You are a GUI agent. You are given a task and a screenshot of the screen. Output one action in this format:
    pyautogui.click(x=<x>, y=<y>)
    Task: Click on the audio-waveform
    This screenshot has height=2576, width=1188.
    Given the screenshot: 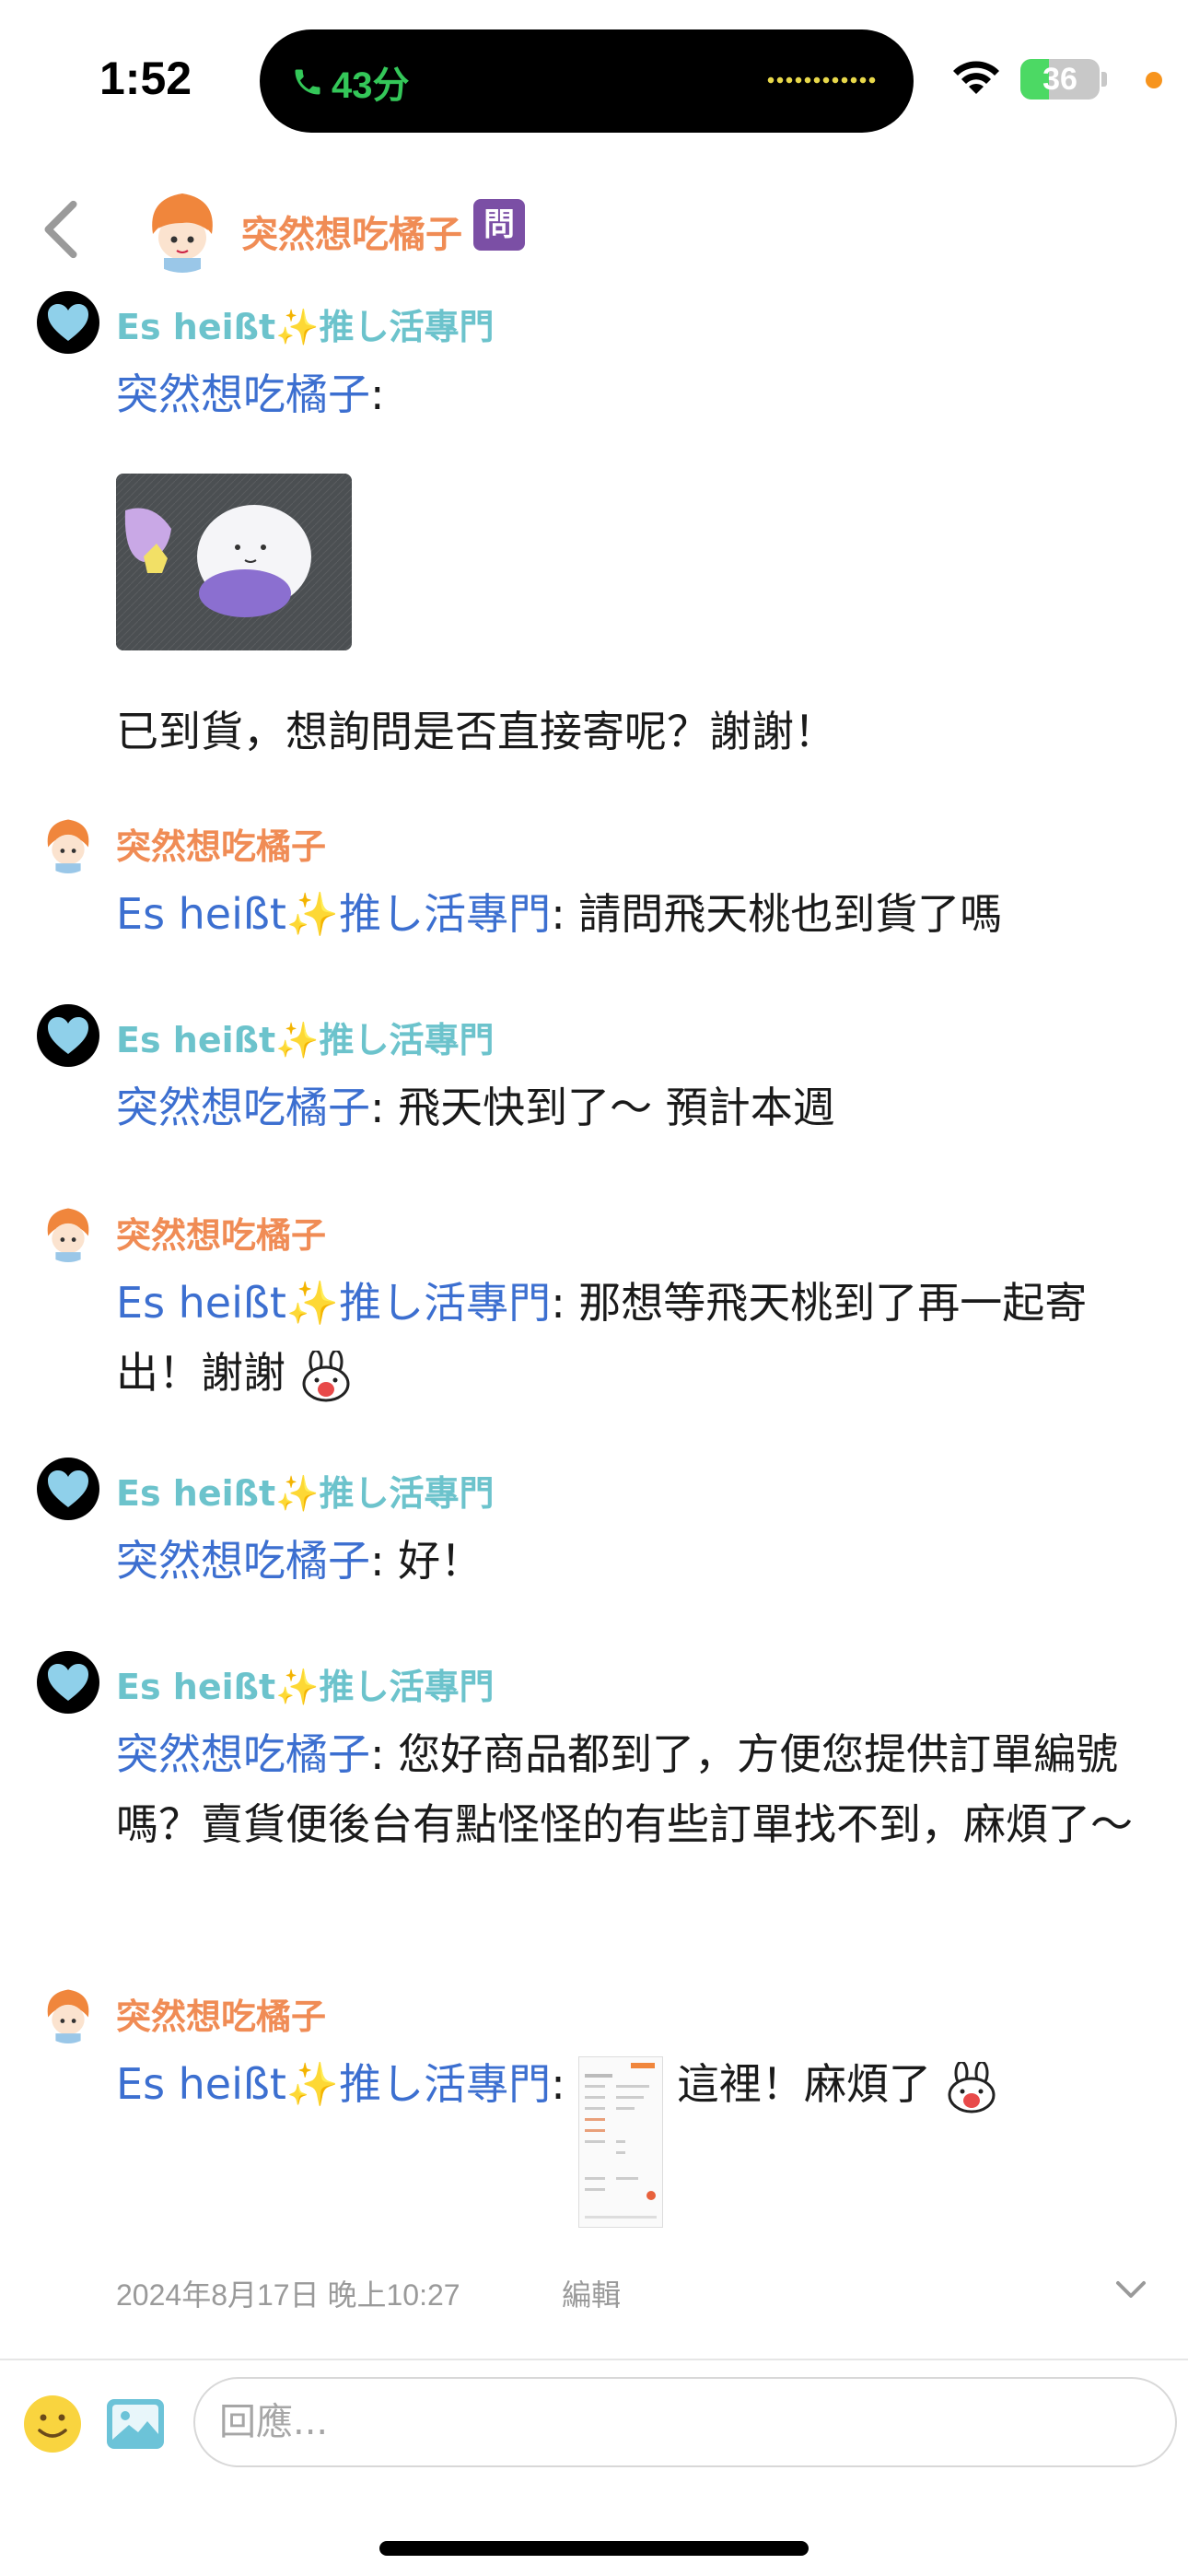 What is the action you would take?
    pyautogui.click(x=821, y=80)
    